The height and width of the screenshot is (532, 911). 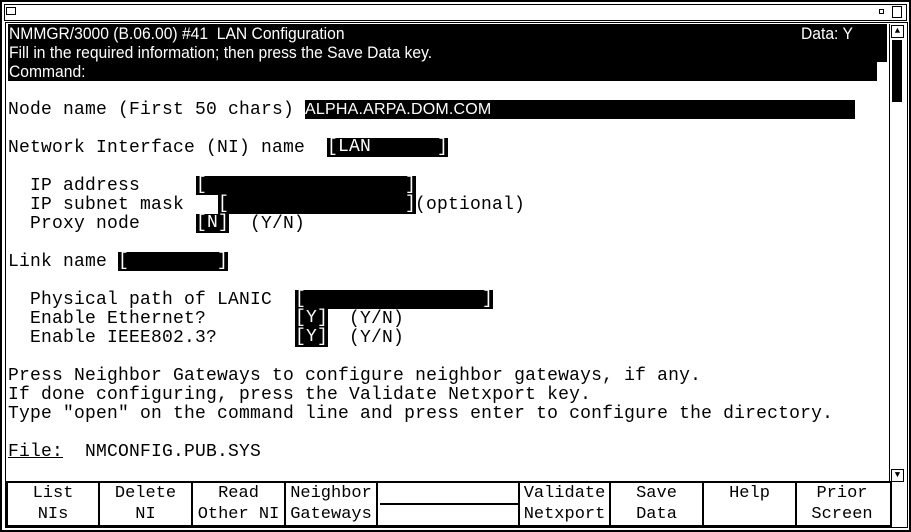 What do you see at coordinates (377, 338) in the screenshot?
I see `ieee-note: (Y/N)` at bounding box center [377, 338].